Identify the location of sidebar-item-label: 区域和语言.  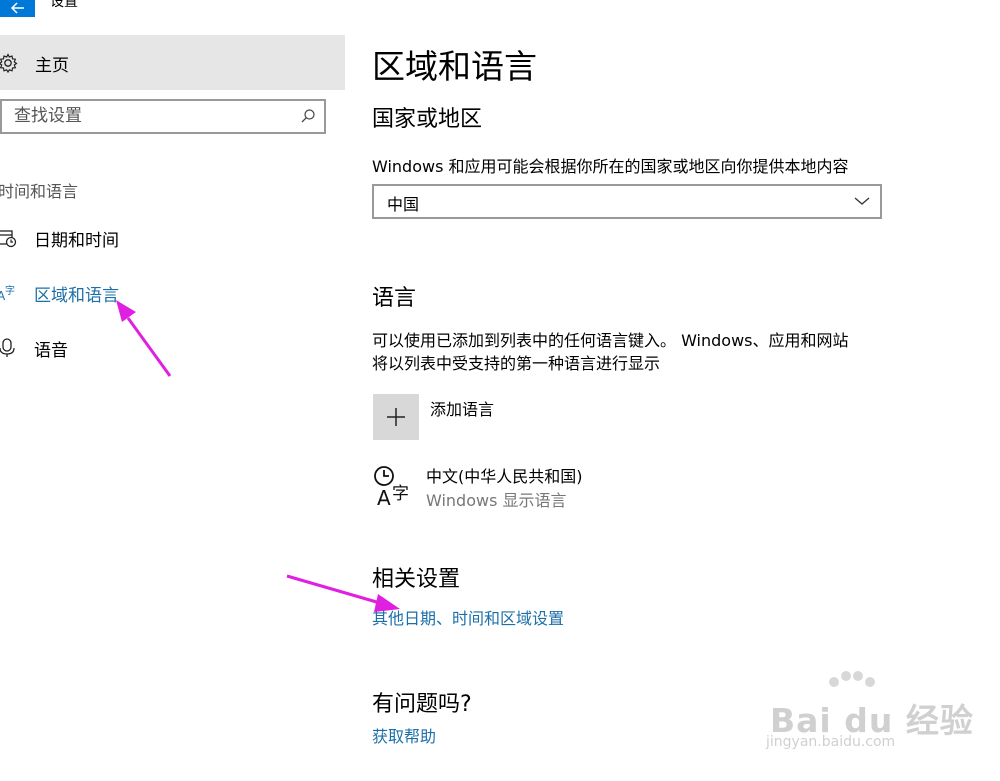
(76, 296).